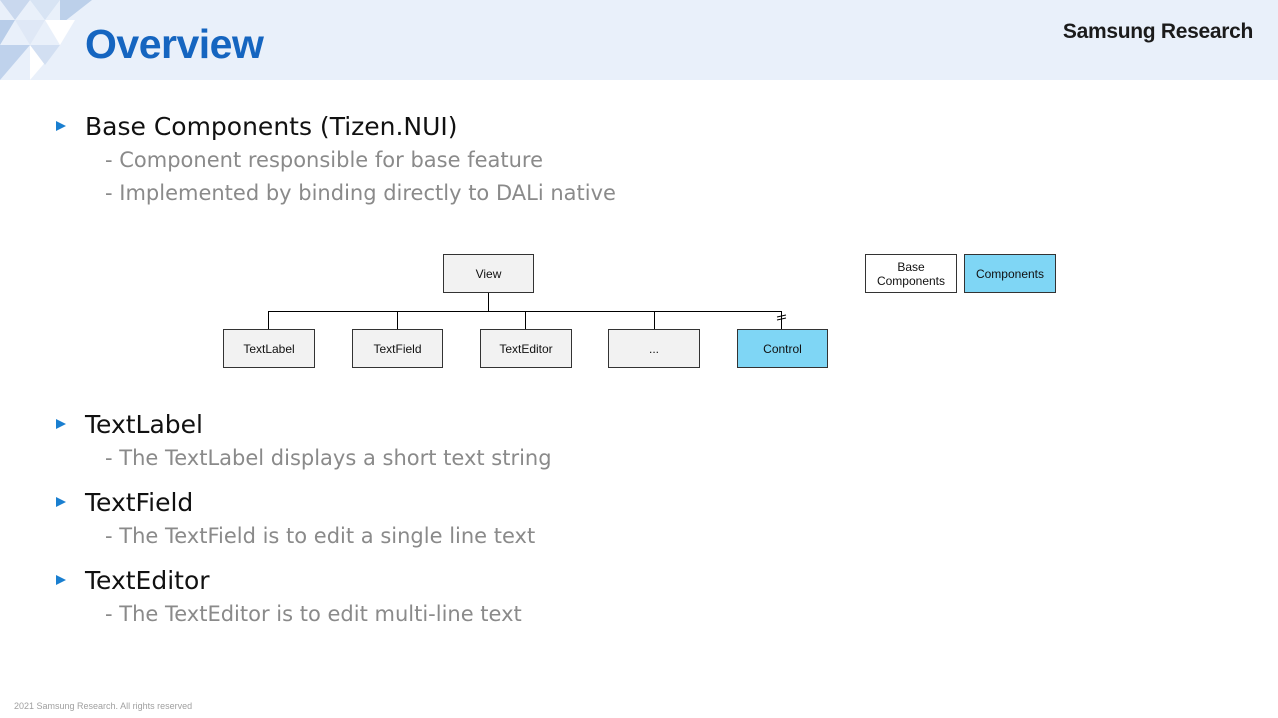  Describe the element at coordinates (46, 40) in the screenshot. I see `triangle-pattern-decoration` at that location.